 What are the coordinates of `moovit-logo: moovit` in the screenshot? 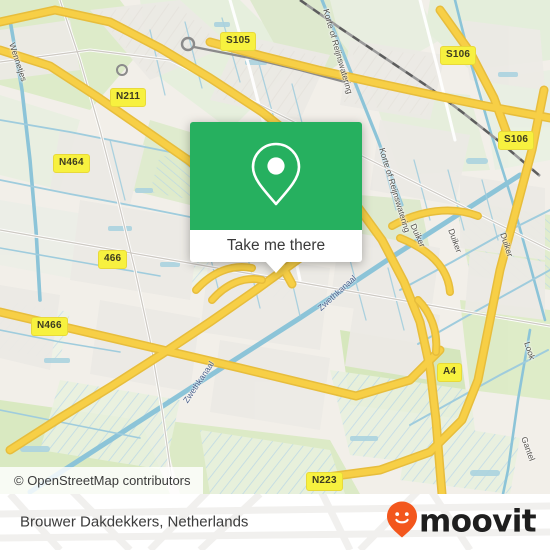 It's located at (461, 522).